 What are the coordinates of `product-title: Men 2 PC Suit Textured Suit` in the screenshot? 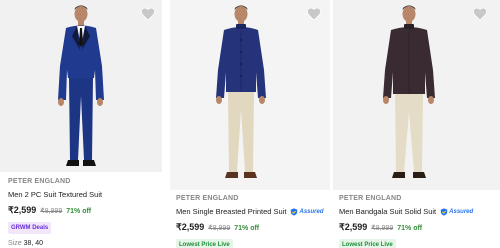 It's located at (55, 195).